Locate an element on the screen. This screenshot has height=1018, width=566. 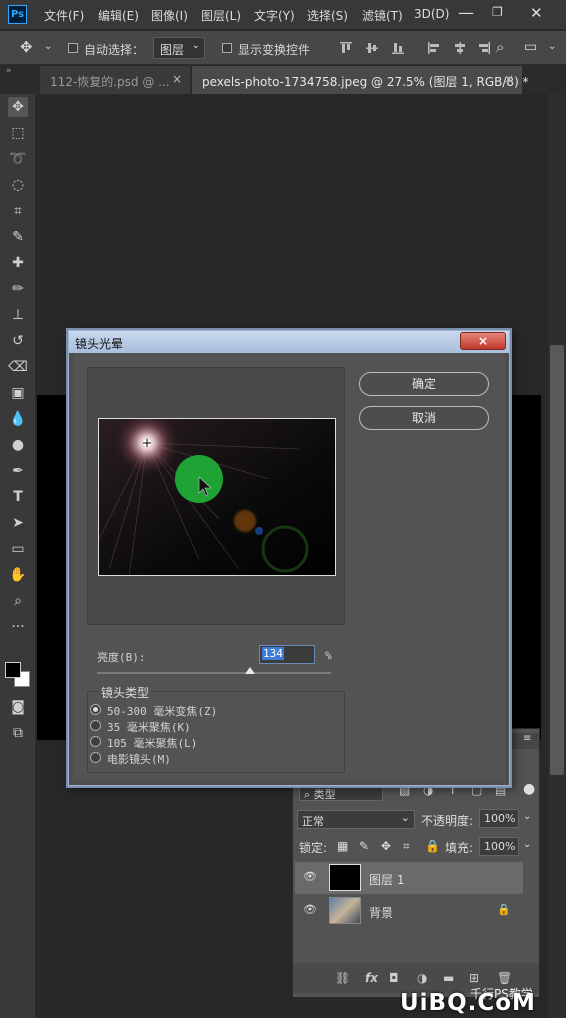
marquee-tool-icon: ⬚ is located at coordinates (18, 133).